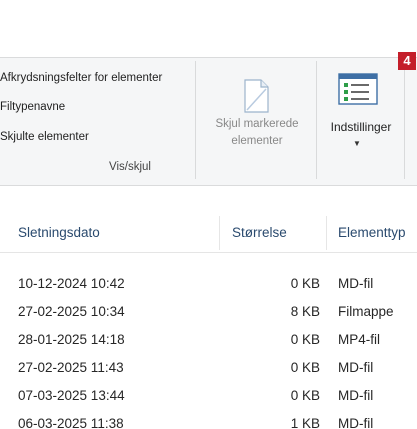 The width and height of the screenshot is (417, 429). I want to click on hidden-items-toggle: Skjulte elementer, so click(44, 137).